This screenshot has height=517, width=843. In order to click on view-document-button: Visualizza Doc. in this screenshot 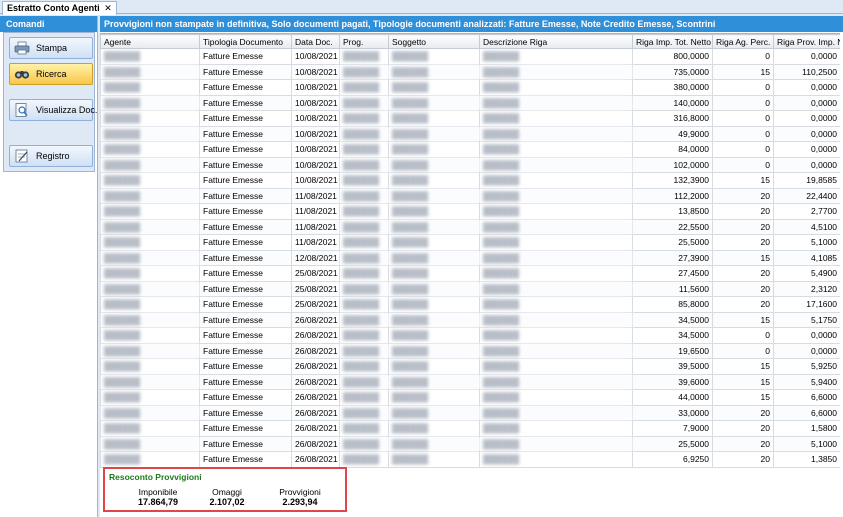, I will do `click(53, 110)`.